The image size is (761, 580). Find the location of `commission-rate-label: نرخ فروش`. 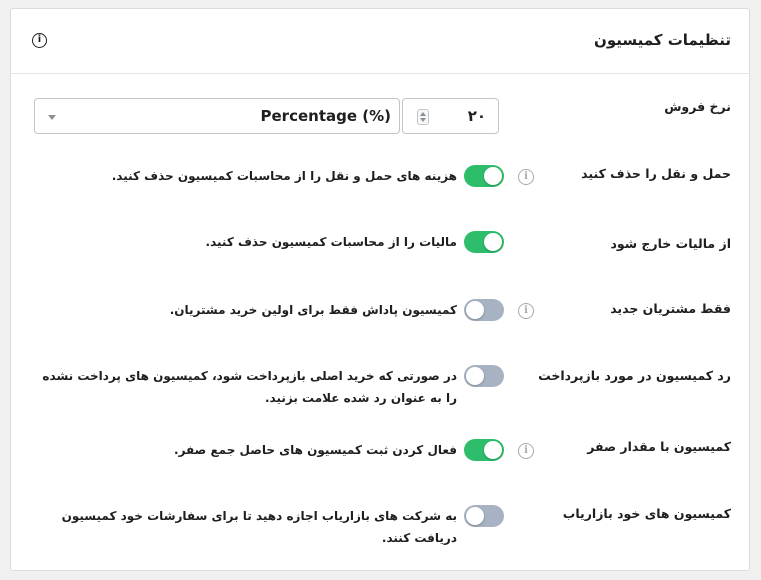

commission-rate-label: نرخ فروش is located at coordinates (697, 106).